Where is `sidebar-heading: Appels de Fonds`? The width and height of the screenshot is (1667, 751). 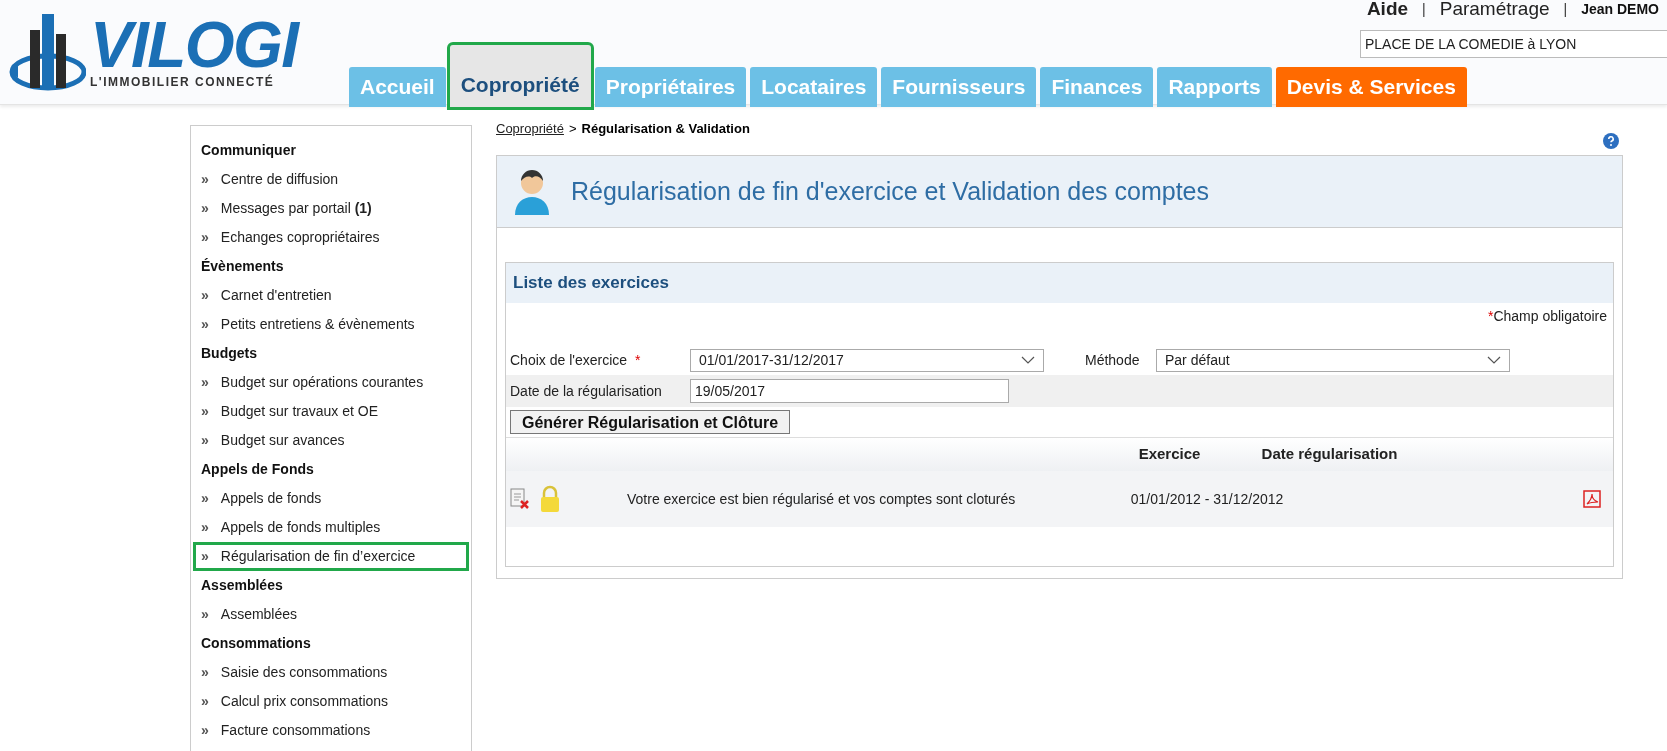 sidebar-heading: Appels de Fonds is located at coordinates (258, 469).